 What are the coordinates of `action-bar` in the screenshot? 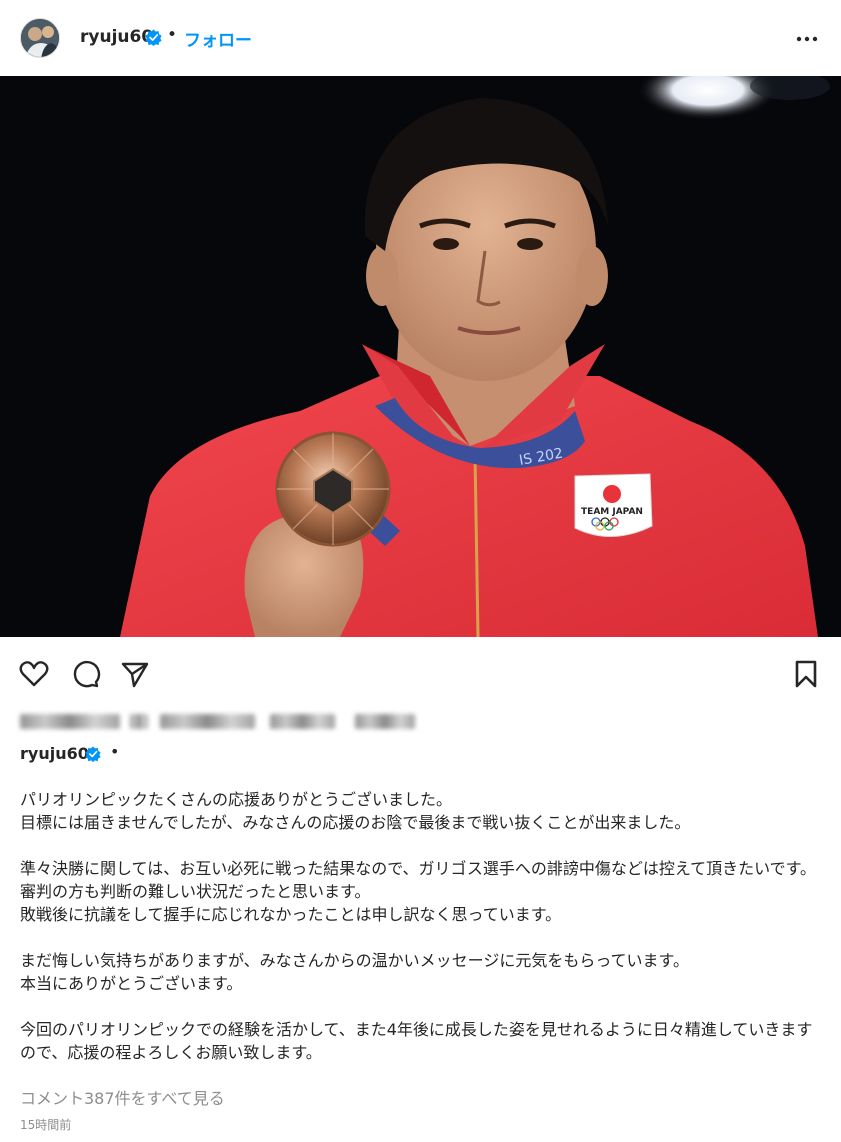 It's located at (420, 675).